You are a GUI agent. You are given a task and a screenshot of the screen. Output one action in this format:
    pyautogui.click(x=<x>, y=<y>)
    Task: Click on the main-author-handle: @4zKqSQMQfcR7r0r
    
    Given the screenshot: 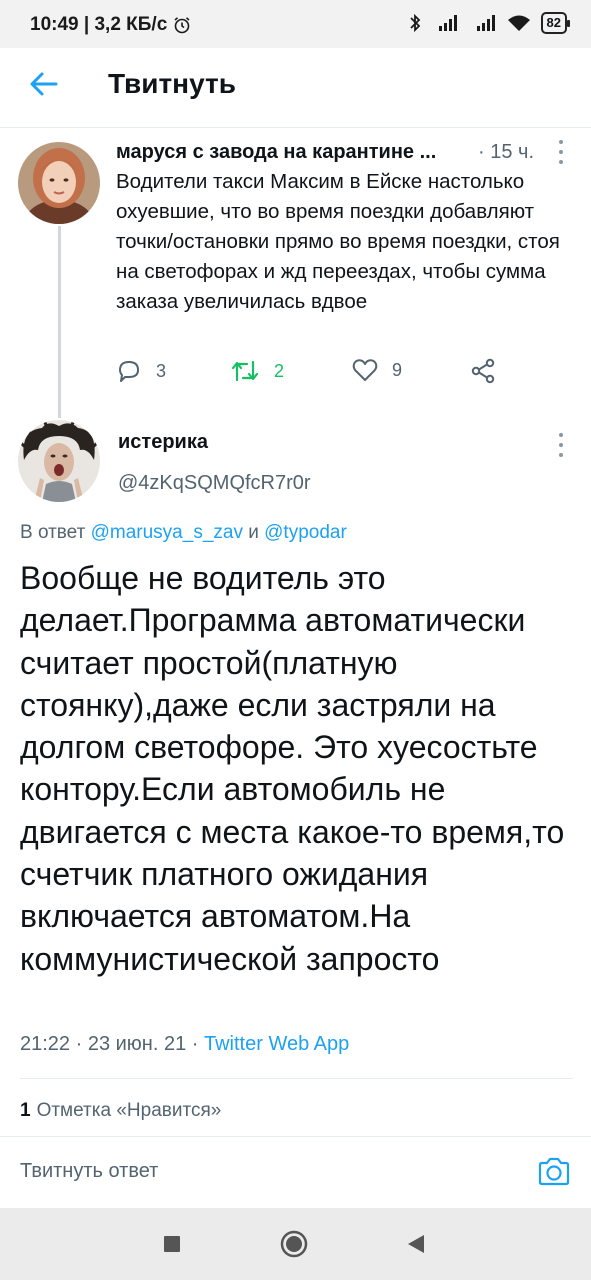 What is the action you would take?
    pyautogui.click(x=214, y=483)
    